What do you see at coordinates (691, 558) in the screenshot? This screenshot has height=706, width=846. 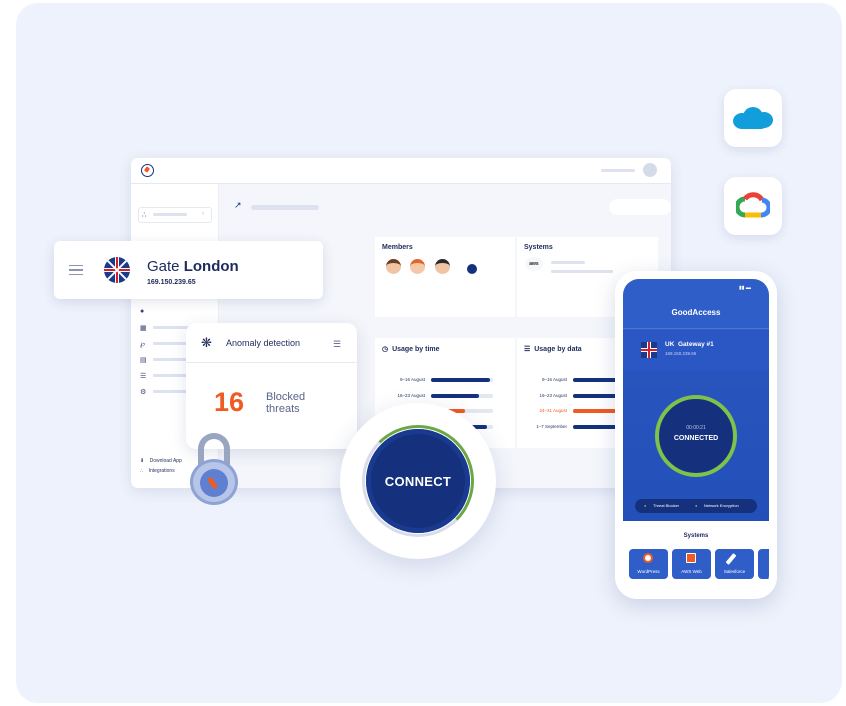 I see `browser-icon` at bounding box center [691, 558].